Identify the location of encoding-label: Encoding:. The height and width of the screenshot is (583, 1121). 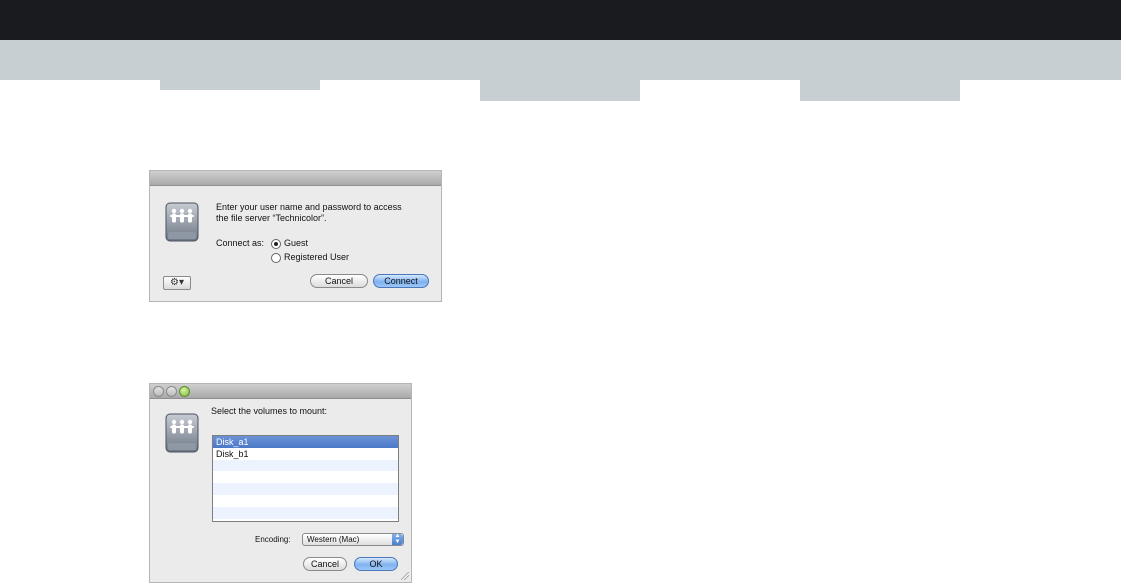
(273, 539).